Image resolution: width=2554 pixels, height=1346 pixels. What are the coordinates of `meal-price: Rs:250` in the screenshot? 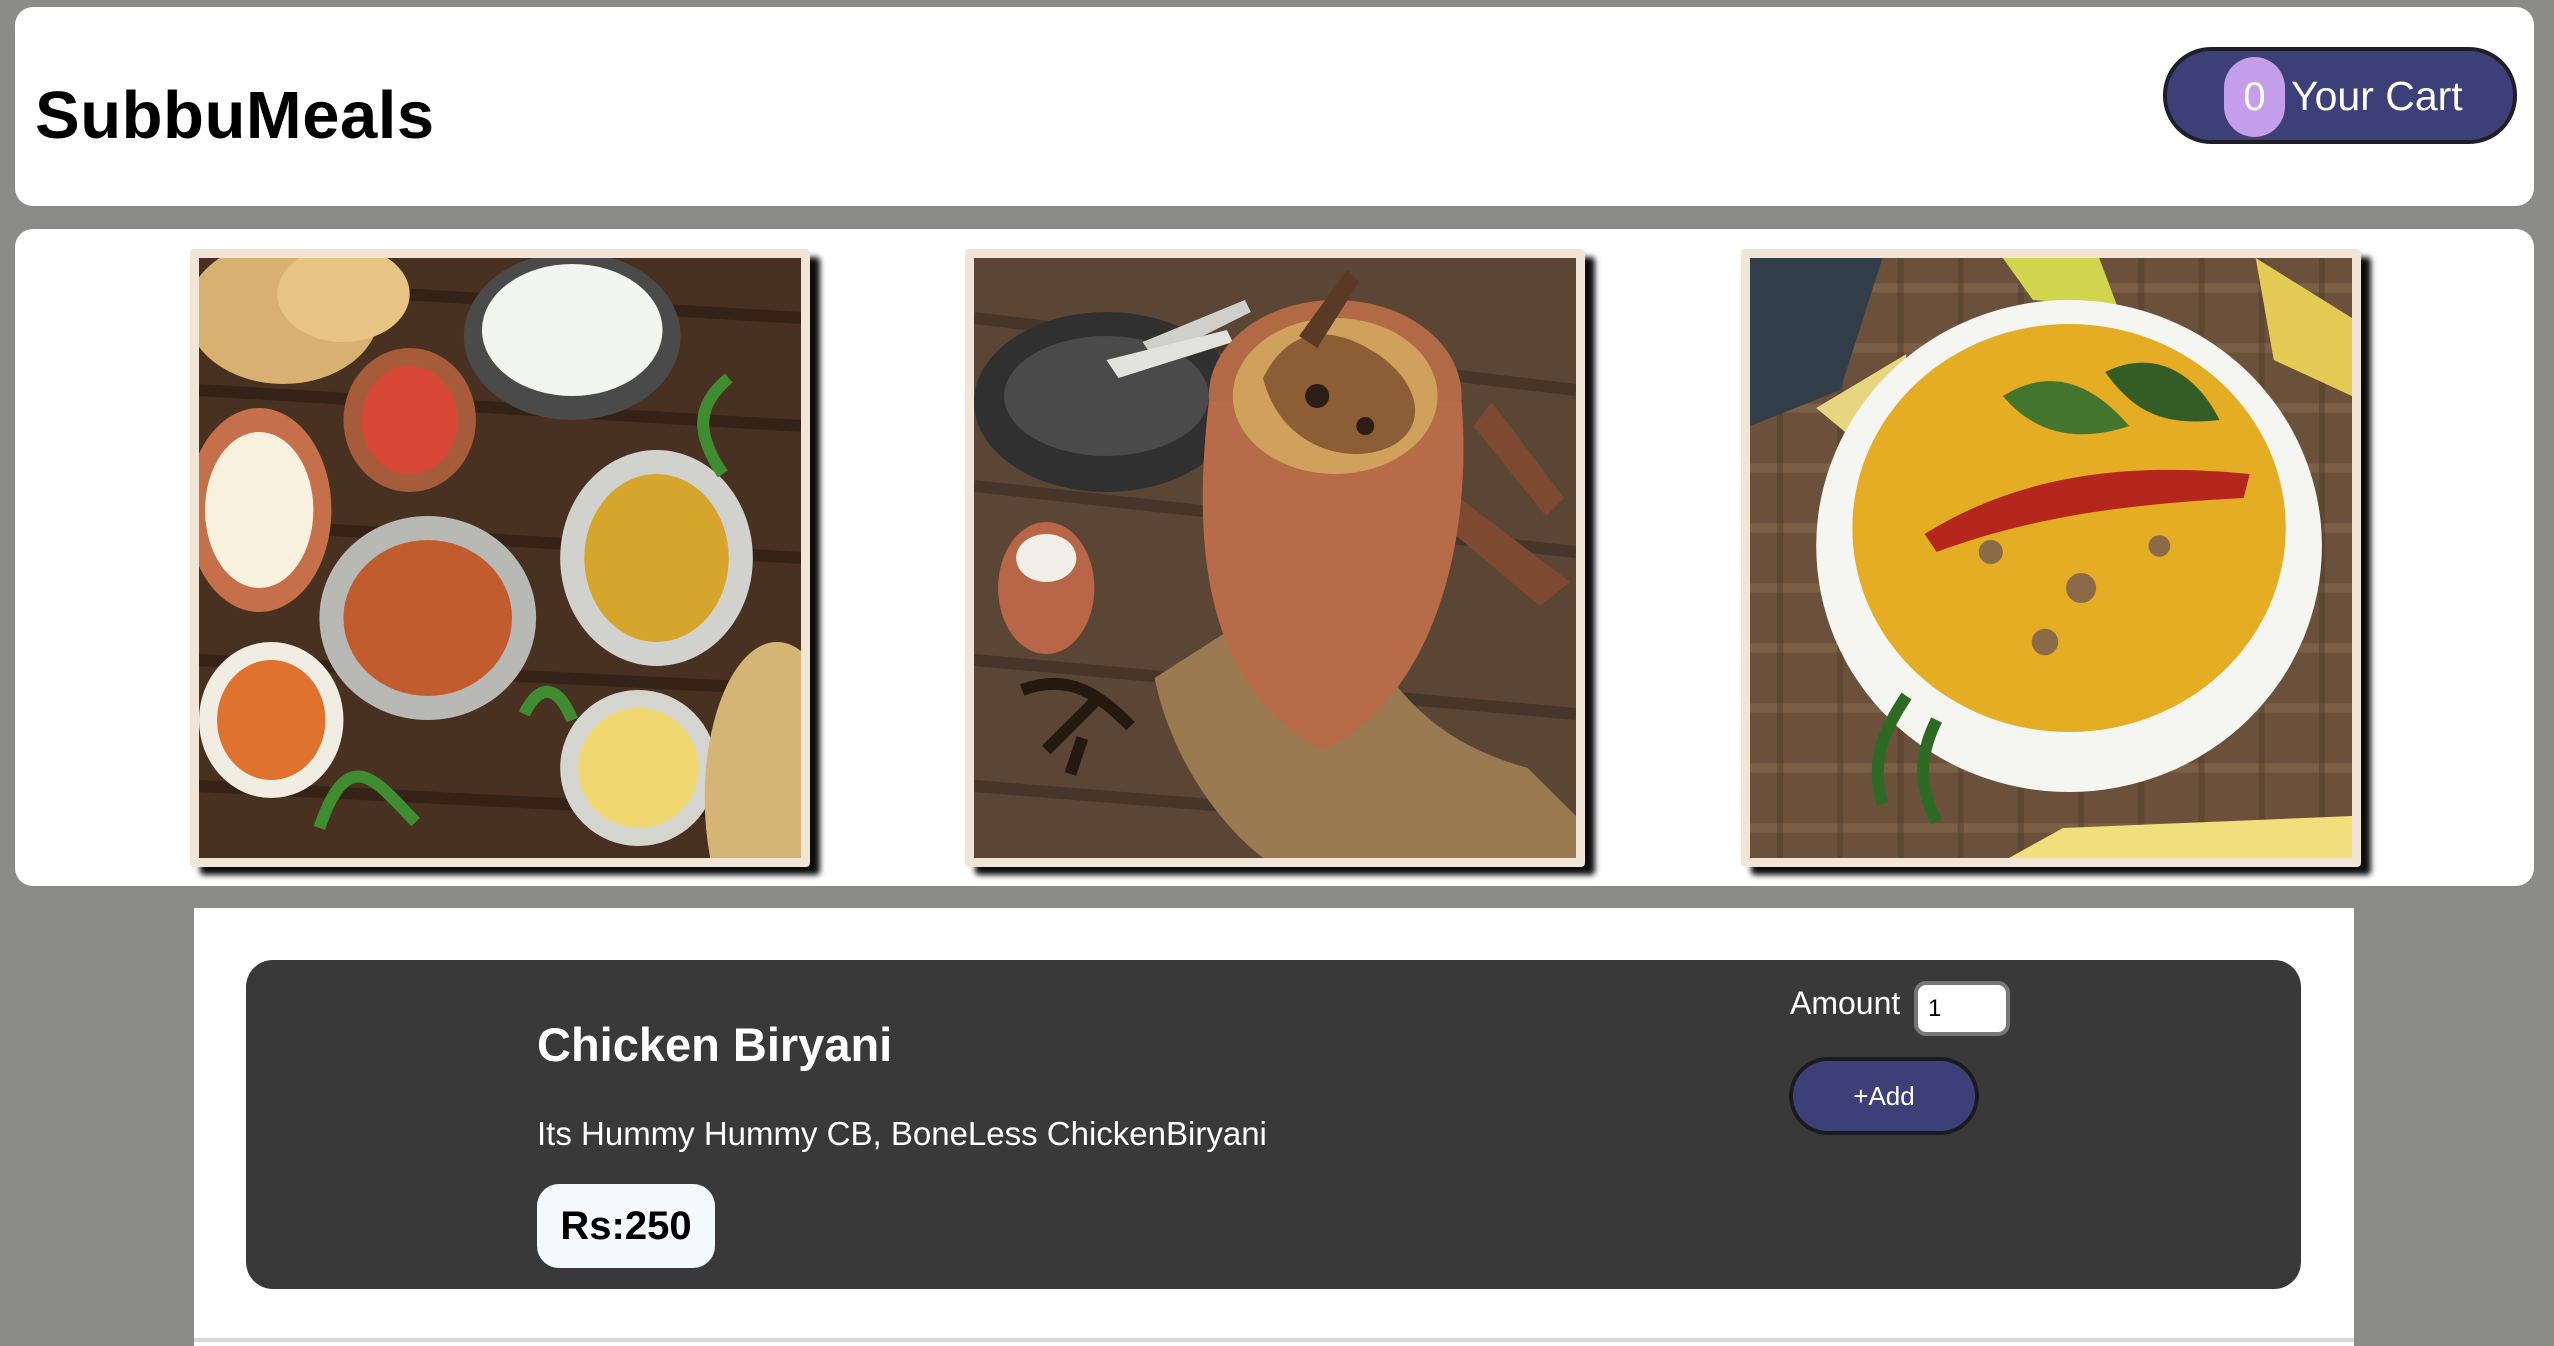 It's located at (626, 1226).